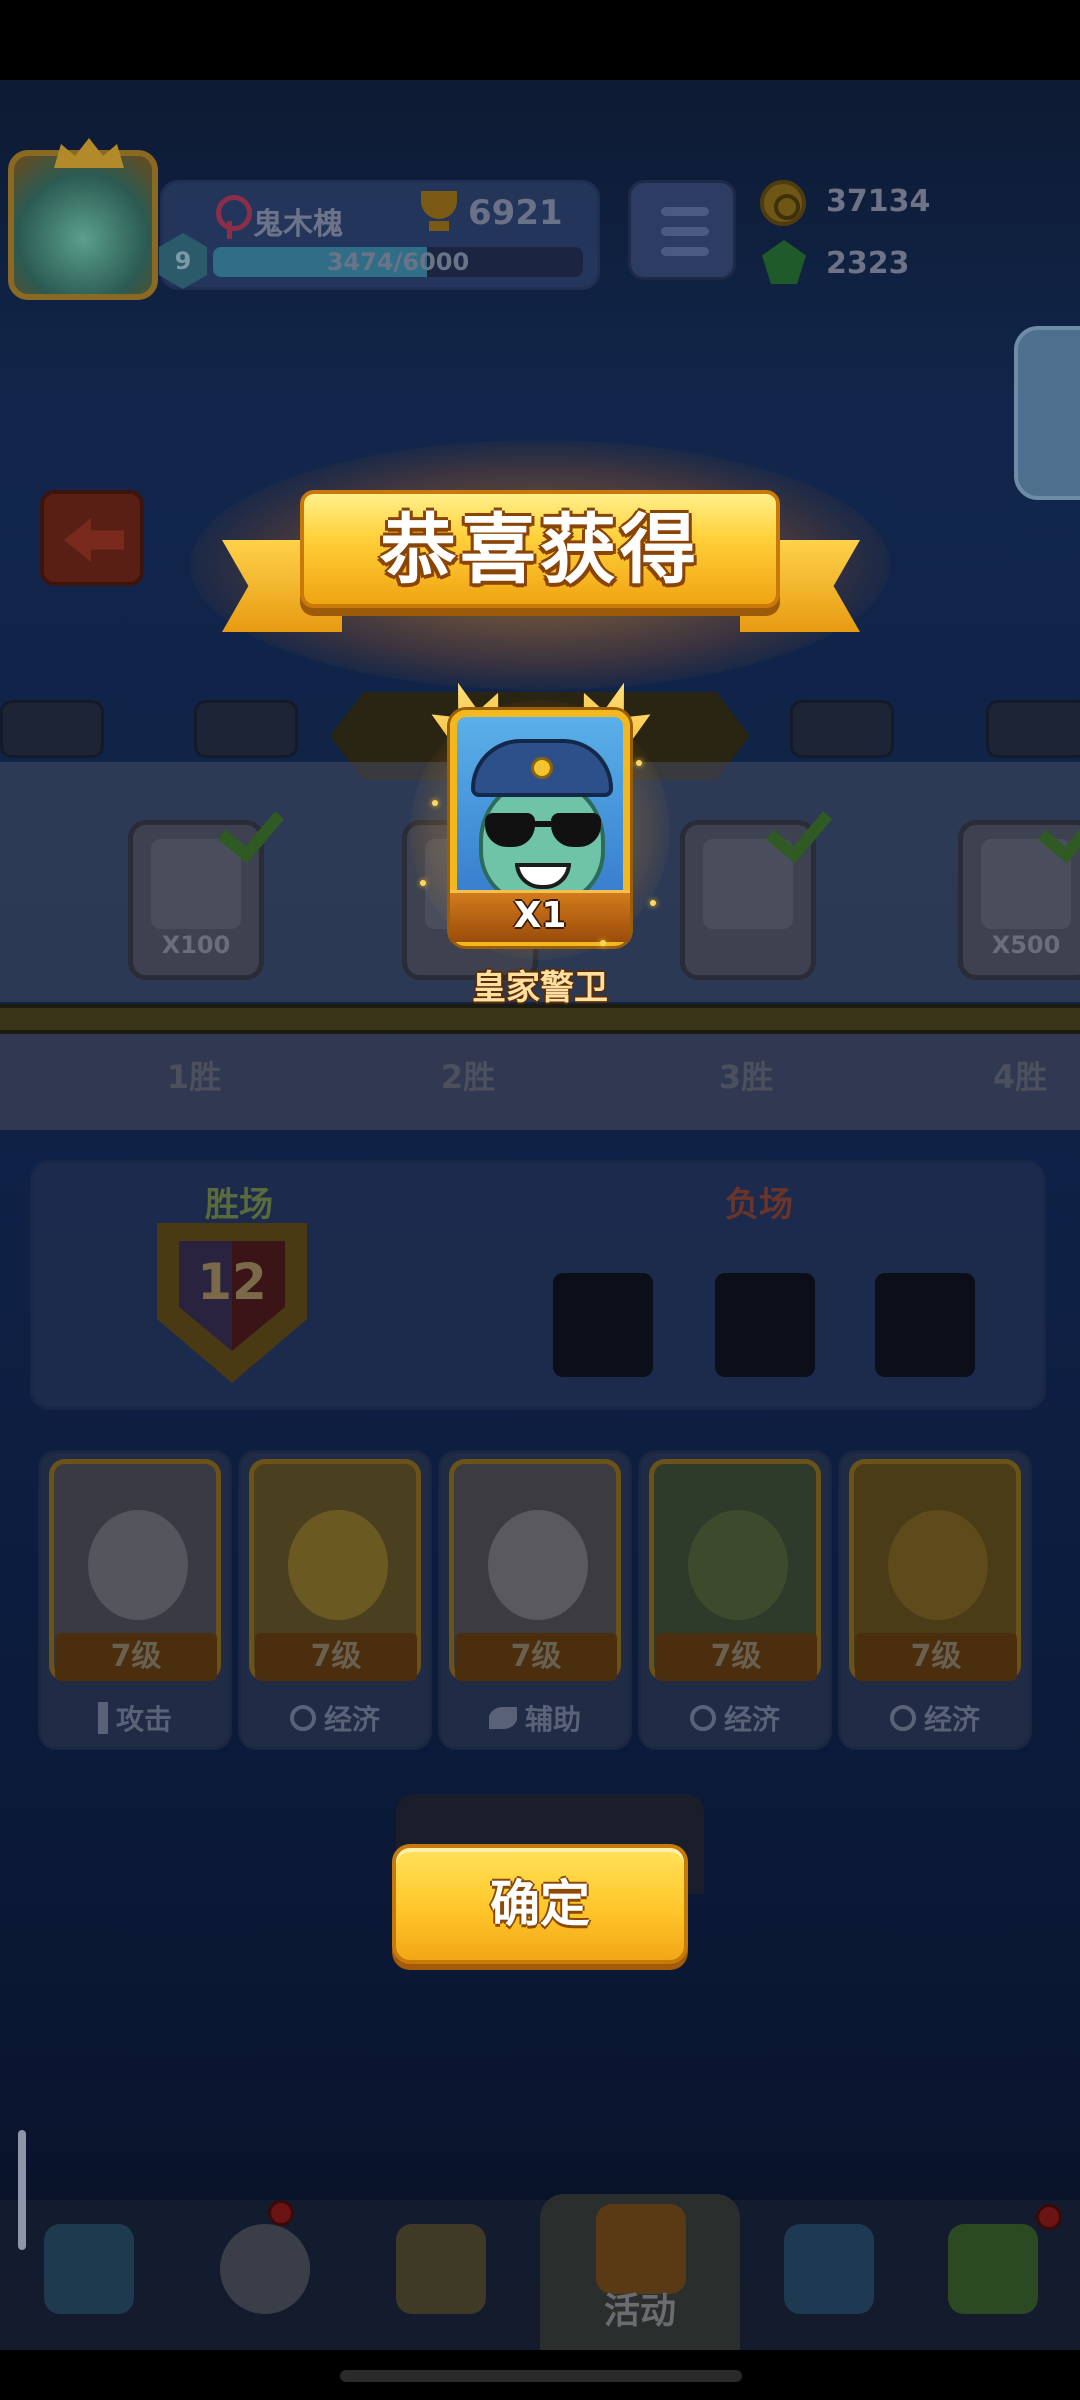 This screenshot has width=1080, height=2400. I want to click on status-bar, so click(540, 40).